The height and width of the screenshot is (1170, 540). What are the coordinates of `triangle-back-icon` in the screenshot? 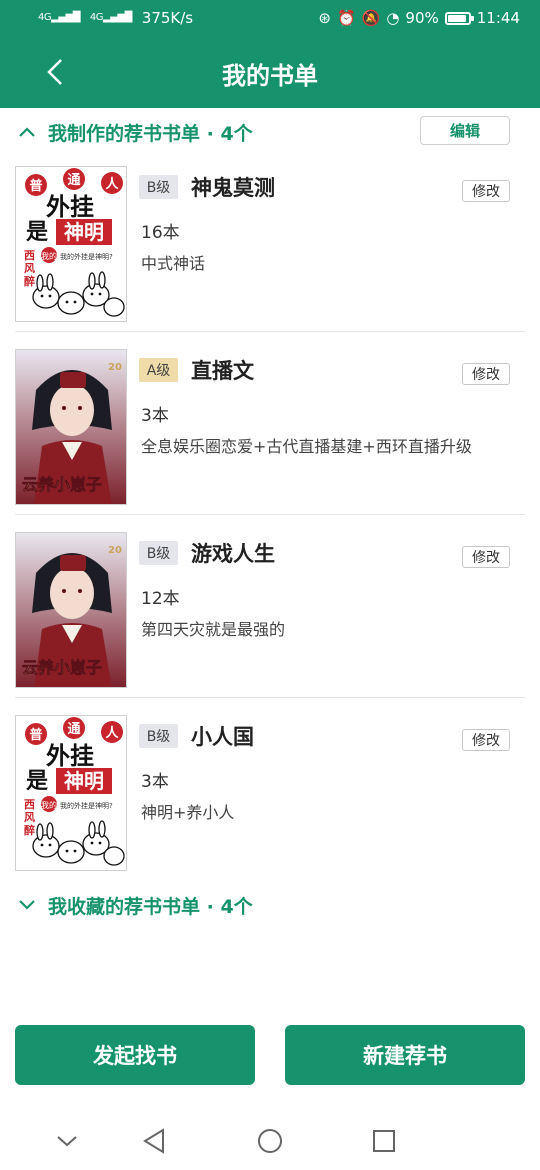 It's located at (153, 1141).